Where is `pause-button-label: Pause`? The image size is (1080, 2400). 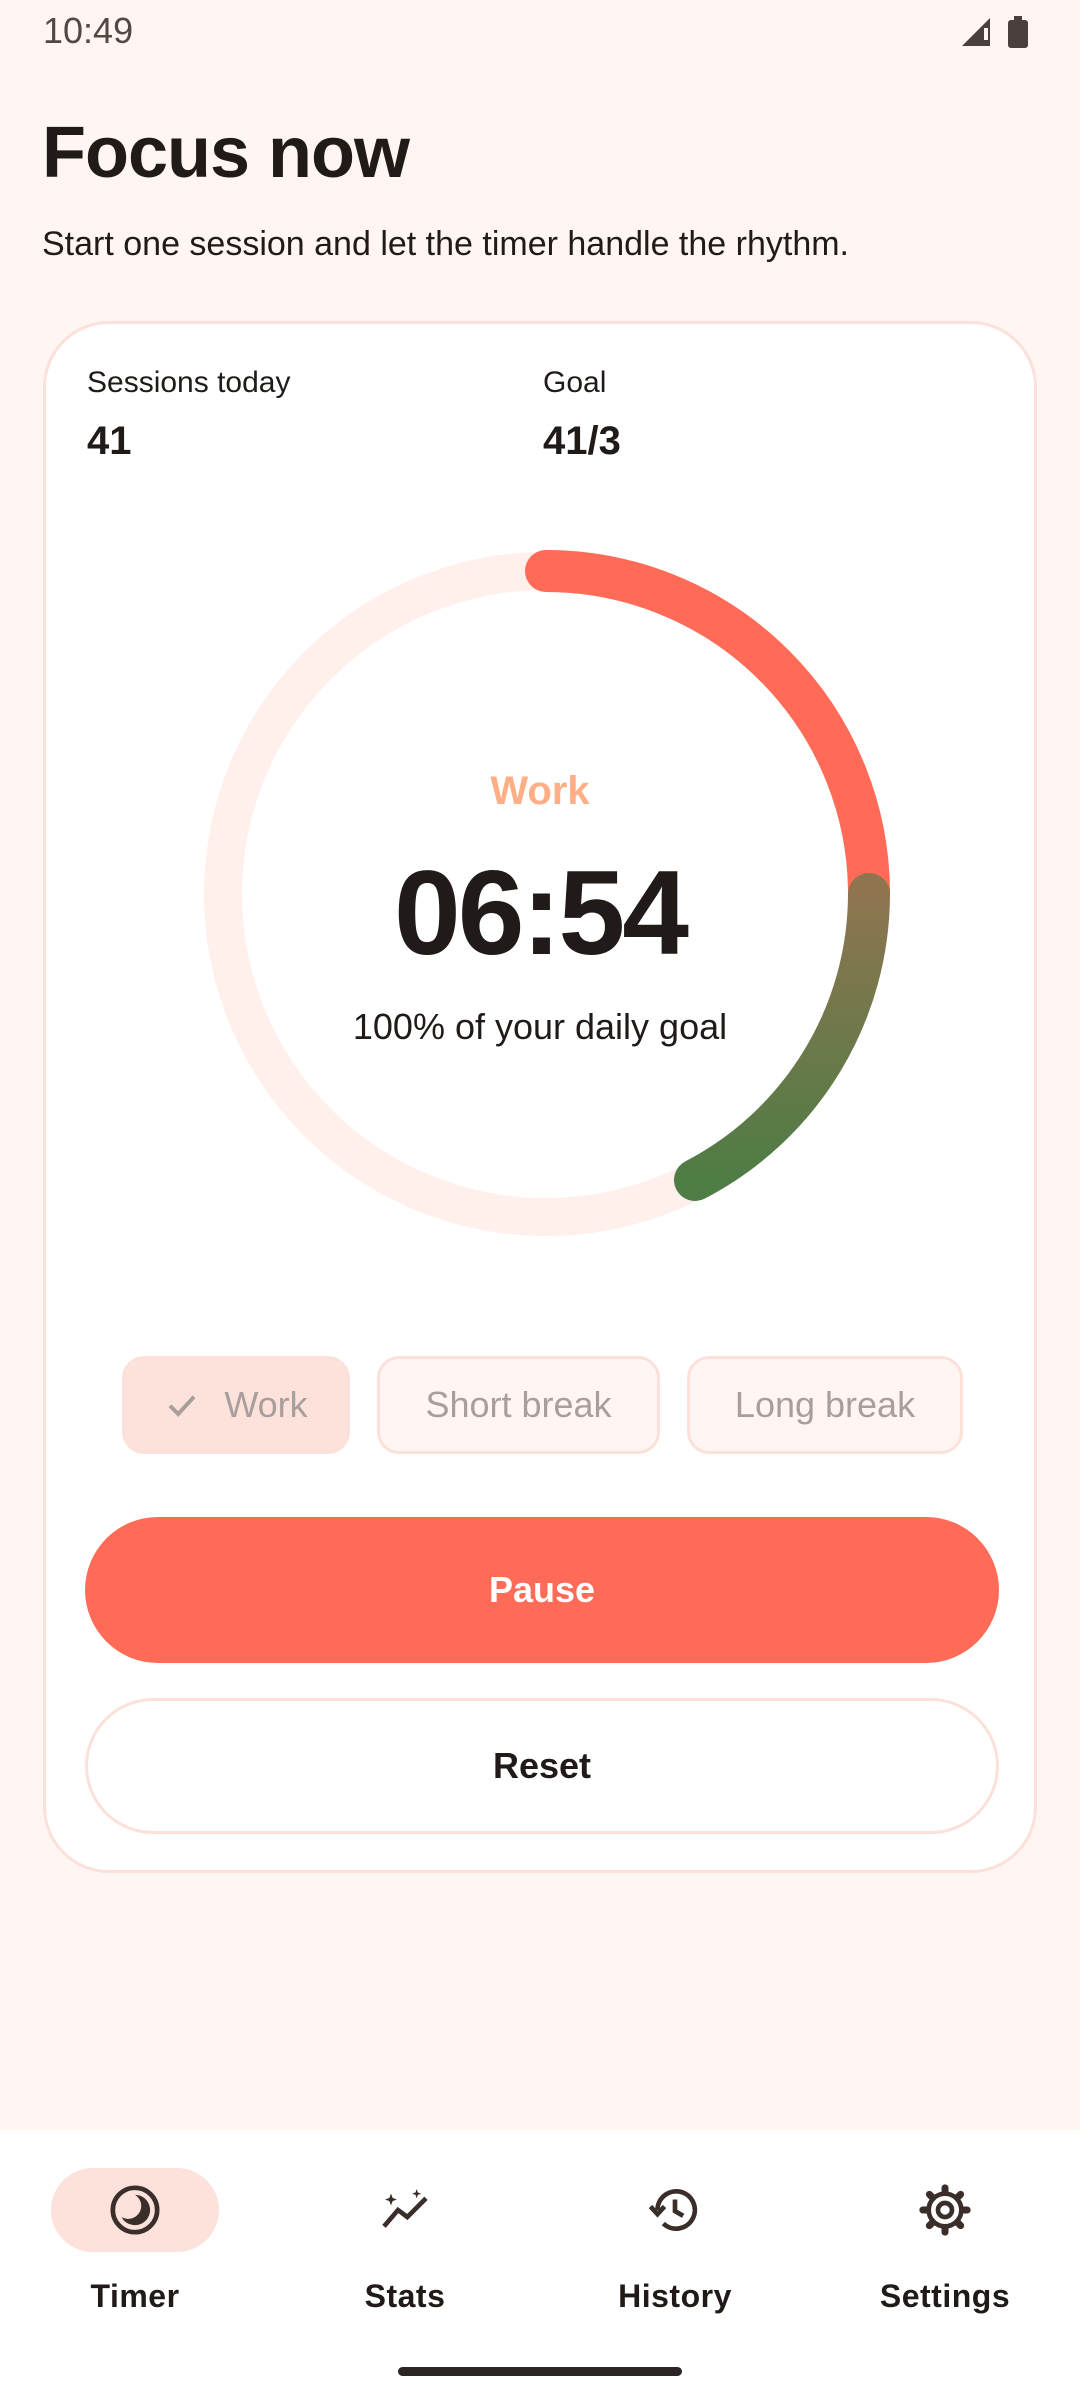 pause-button-label: Pause is located at coordinates (542, 1589).